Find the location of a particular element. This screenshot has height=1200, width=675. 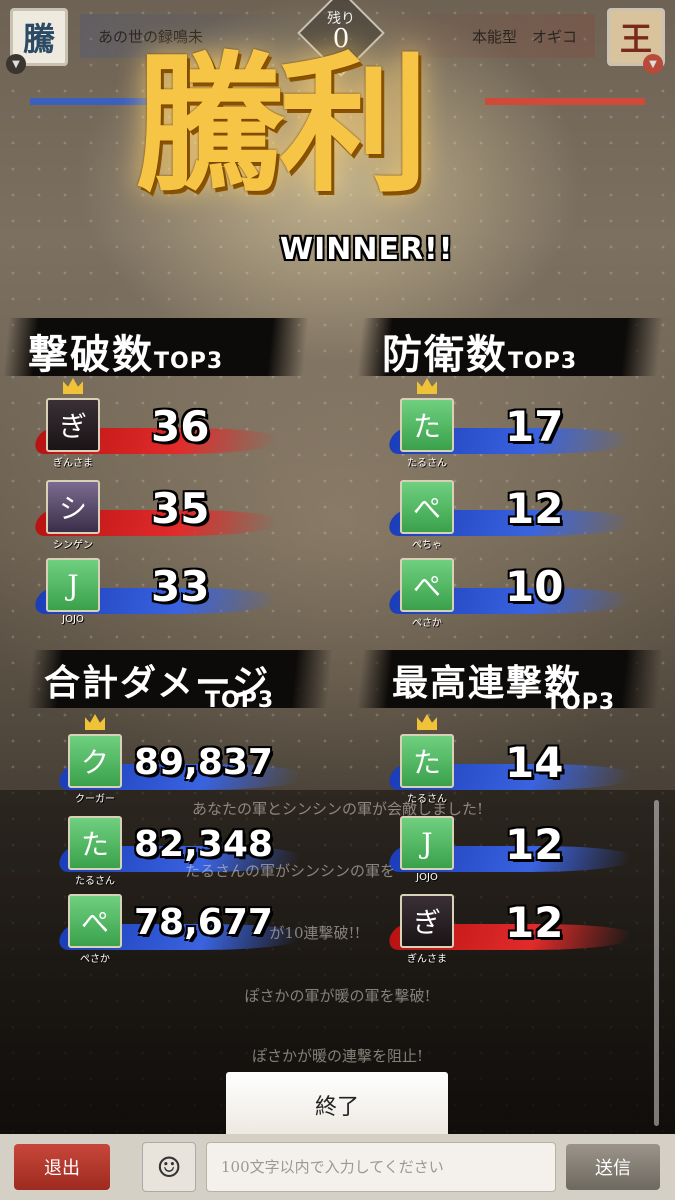

smiley-icon: ☺ is located at coordinates (169, 1167).